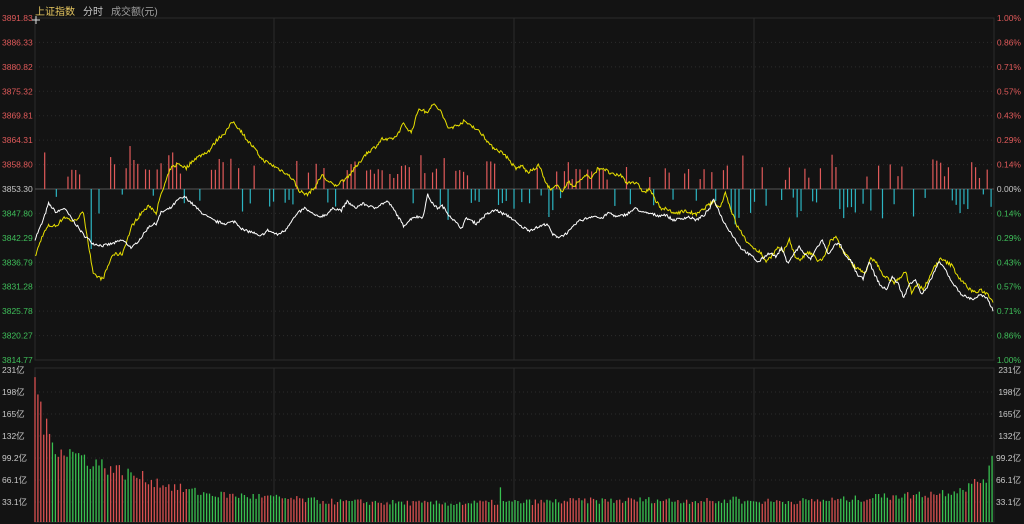 The height and width of the screenshot is (524, 1024). I want to click on price-tick-label: 3886.33, so click(17, 42).